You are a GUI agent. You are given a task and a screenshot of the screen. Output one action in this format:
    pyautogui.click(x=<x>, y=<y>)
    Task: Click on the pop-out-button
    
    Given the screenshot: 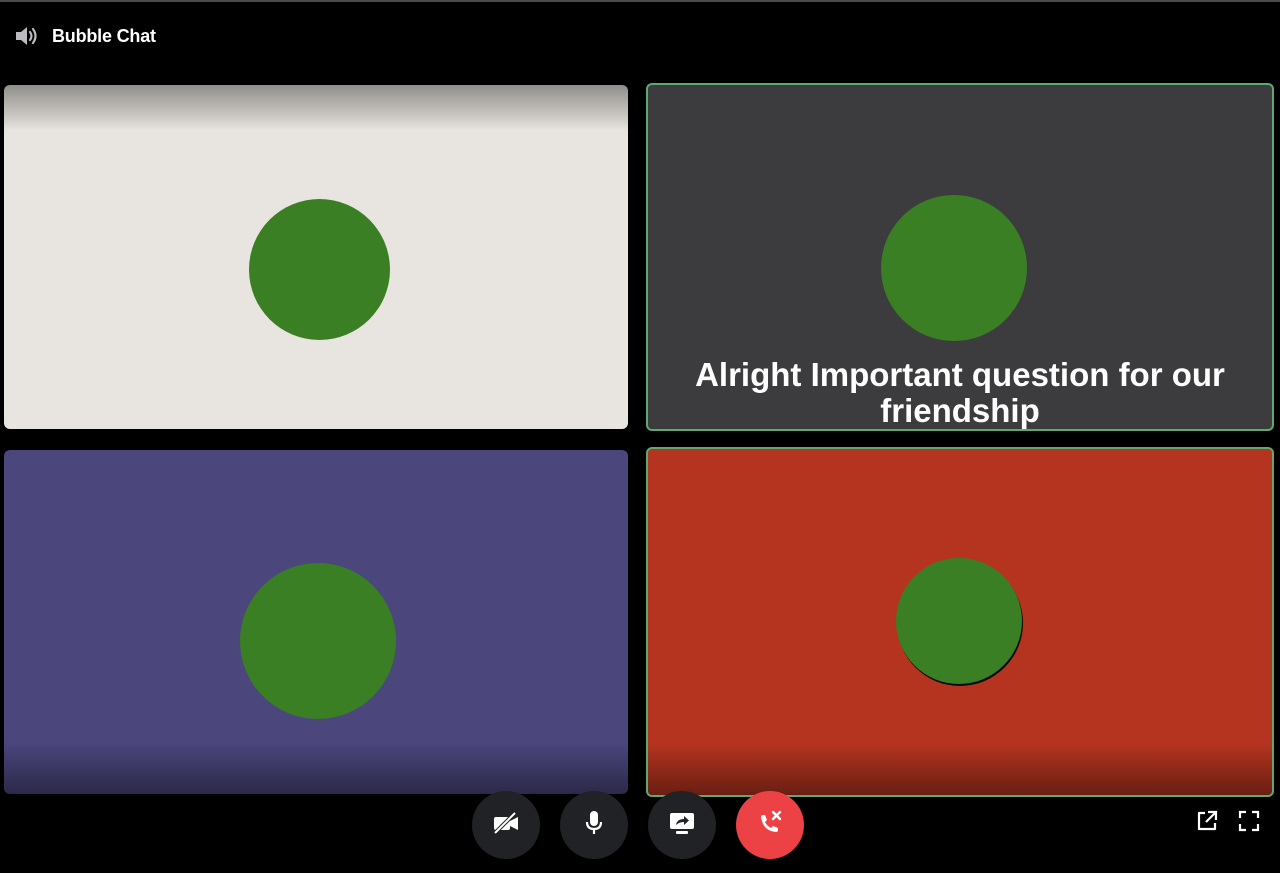 What is the action you would take?
    pyautogui.click(x=1207, y=823)
    